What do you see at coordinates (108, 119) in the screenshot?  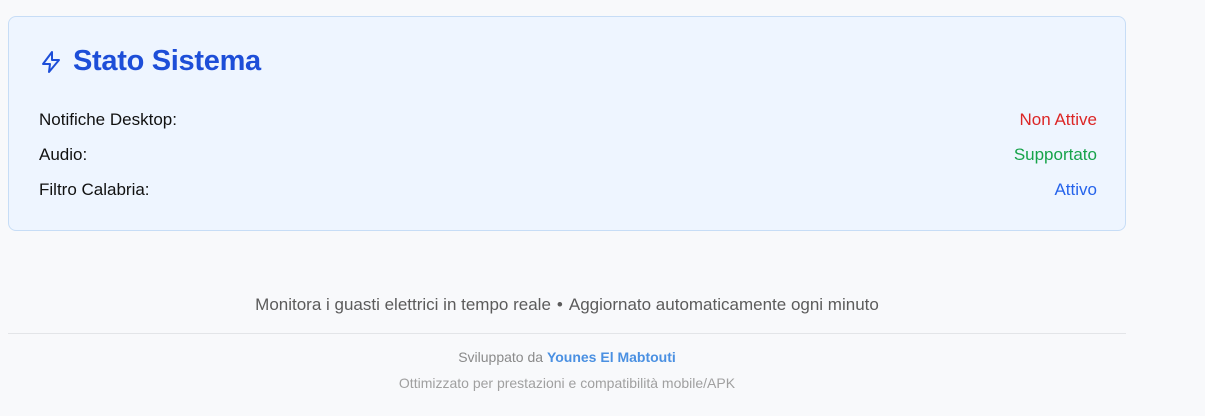 I see `status-label: Notifiche Desktop:` at bounding box center [108, 119].